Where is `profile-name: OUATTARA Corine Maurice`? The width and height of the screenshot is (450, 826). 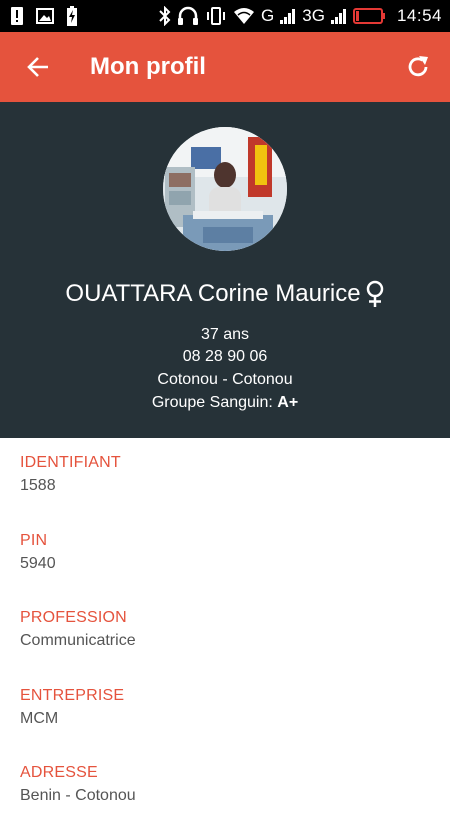
profile-name: OUATTARA Corine Maurice is located at coordinates (213, 293).